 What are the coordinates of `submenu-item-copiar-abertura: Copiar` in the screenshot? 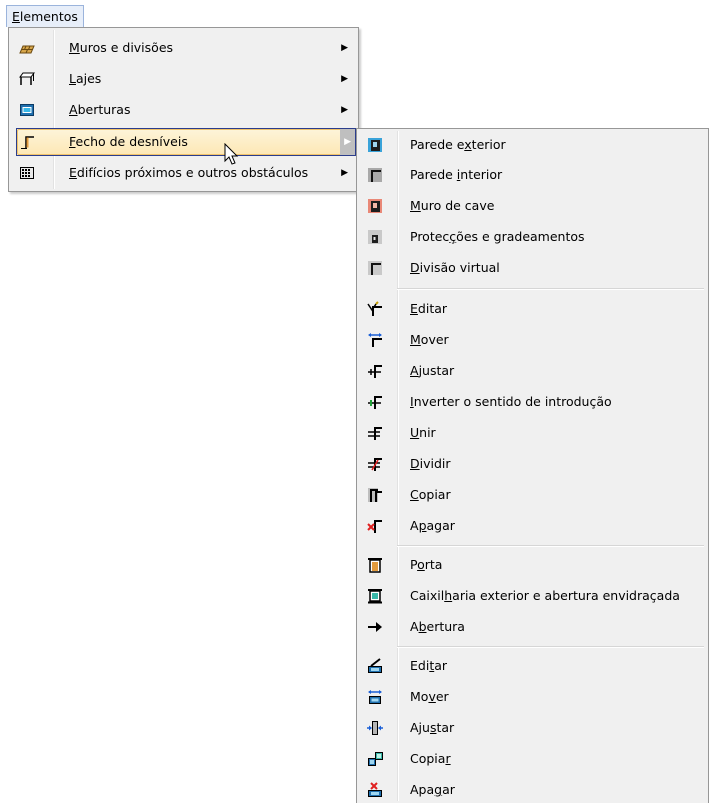 It's located at (532, 759).